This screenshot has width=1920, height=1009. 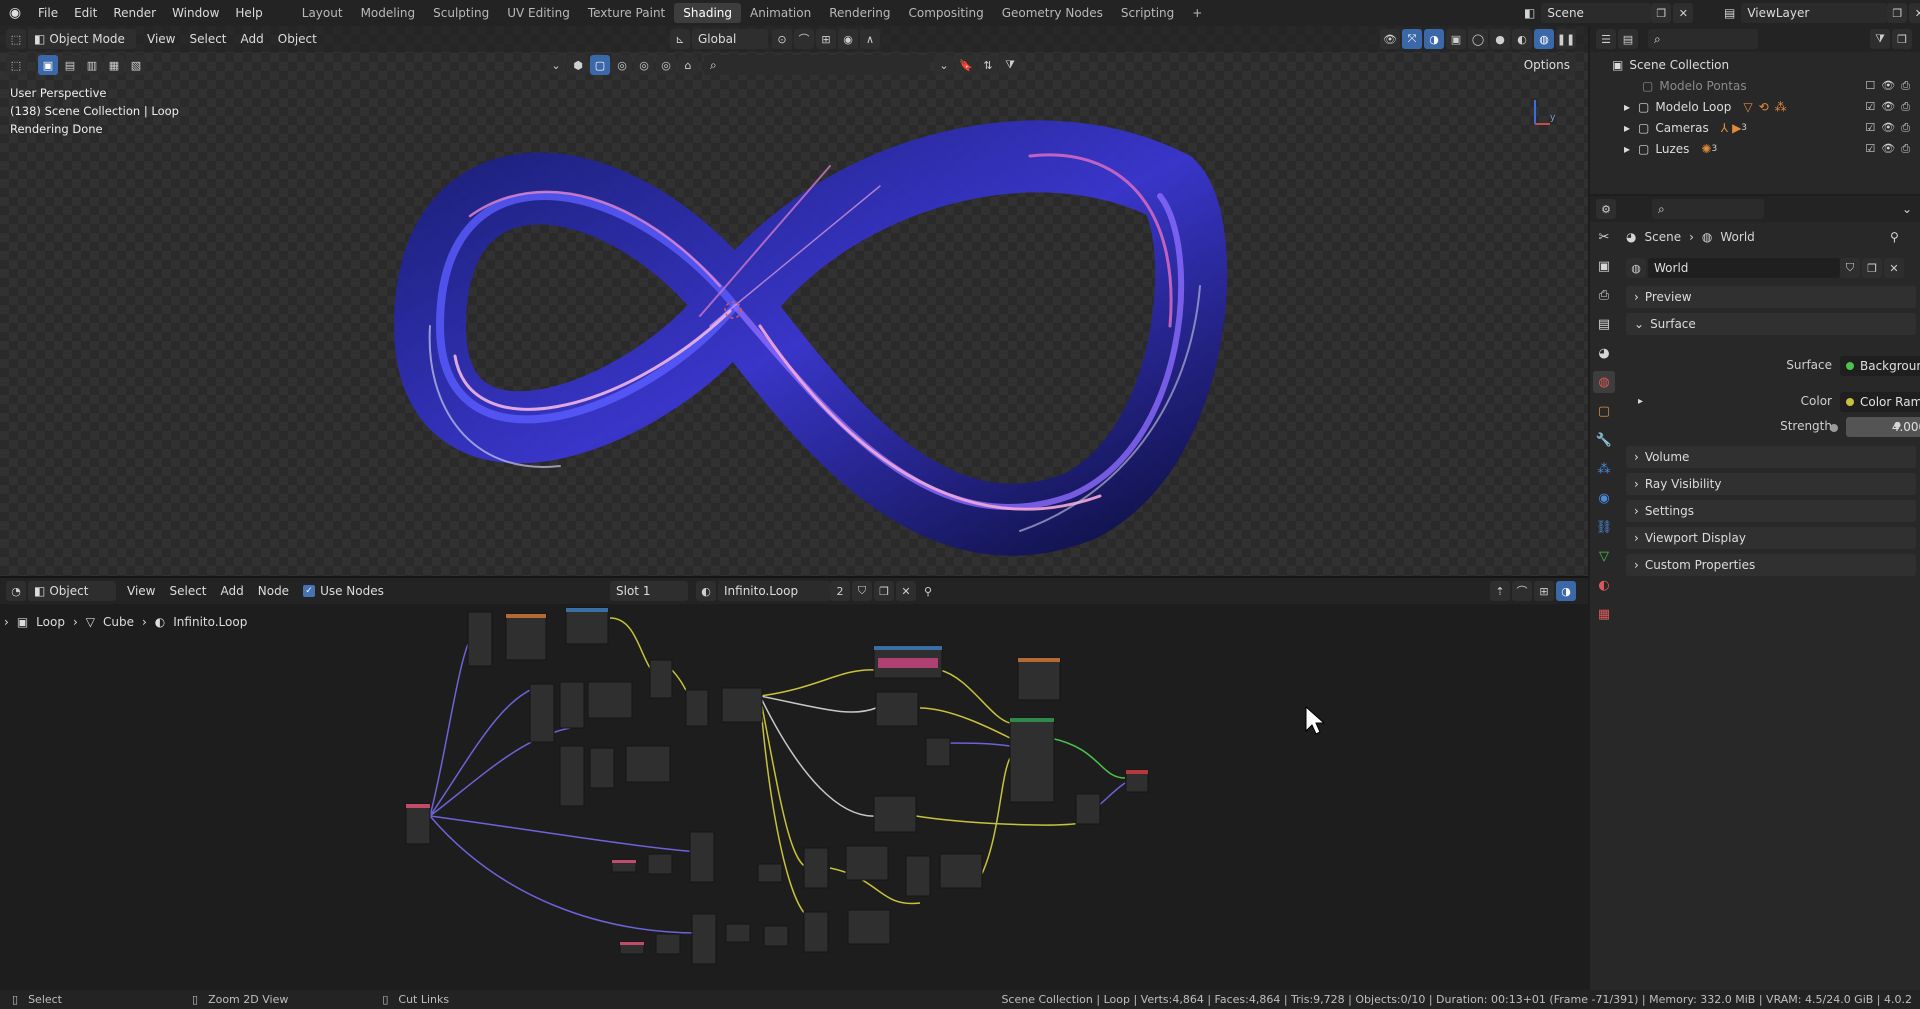 What do you see at coordinates (1771, 484) in the screenshot?
I see `panel-ray-visibility: › Ray Visibility` at bounding box center [1771, 484].